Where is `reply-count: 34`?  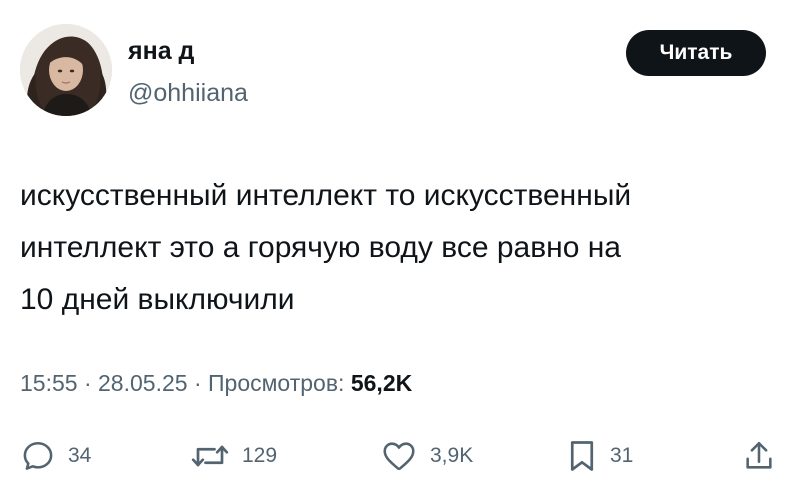 reply-count: 34 is located at coordinates (80, 455).